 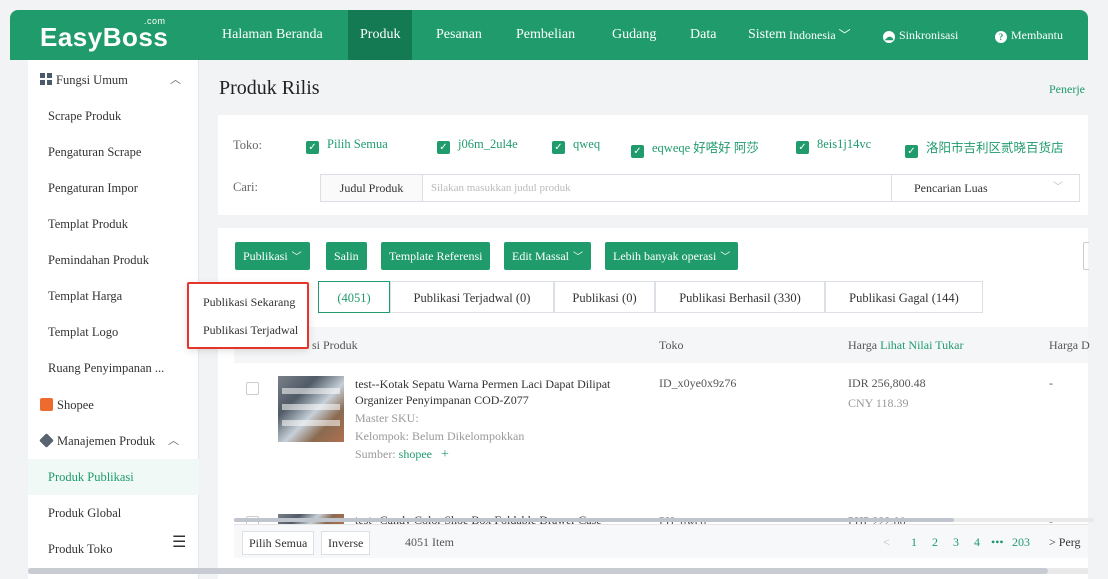 What do you see at coordinates (113, 116) in the screenshot?
I see `sidebar-item-scrape: Scrape Produk` at bounding box center [113, 116].